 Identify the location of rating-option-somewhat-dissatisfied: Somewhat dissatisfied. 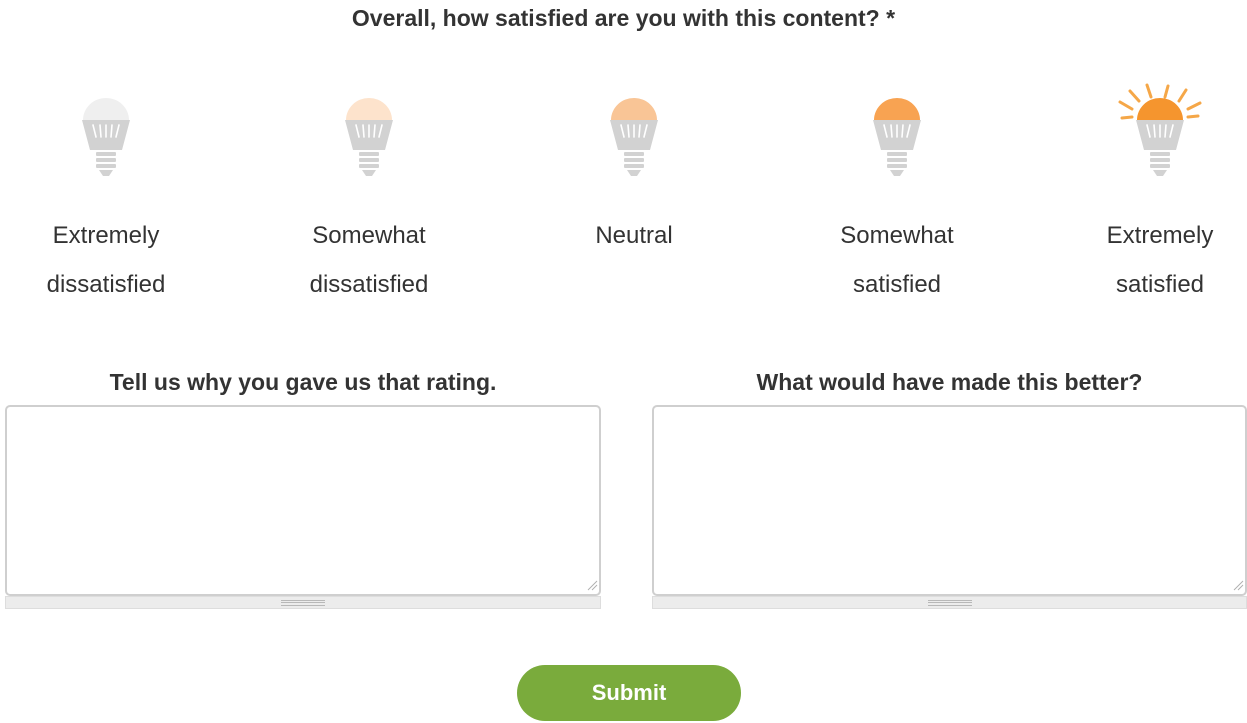
(369, 195).